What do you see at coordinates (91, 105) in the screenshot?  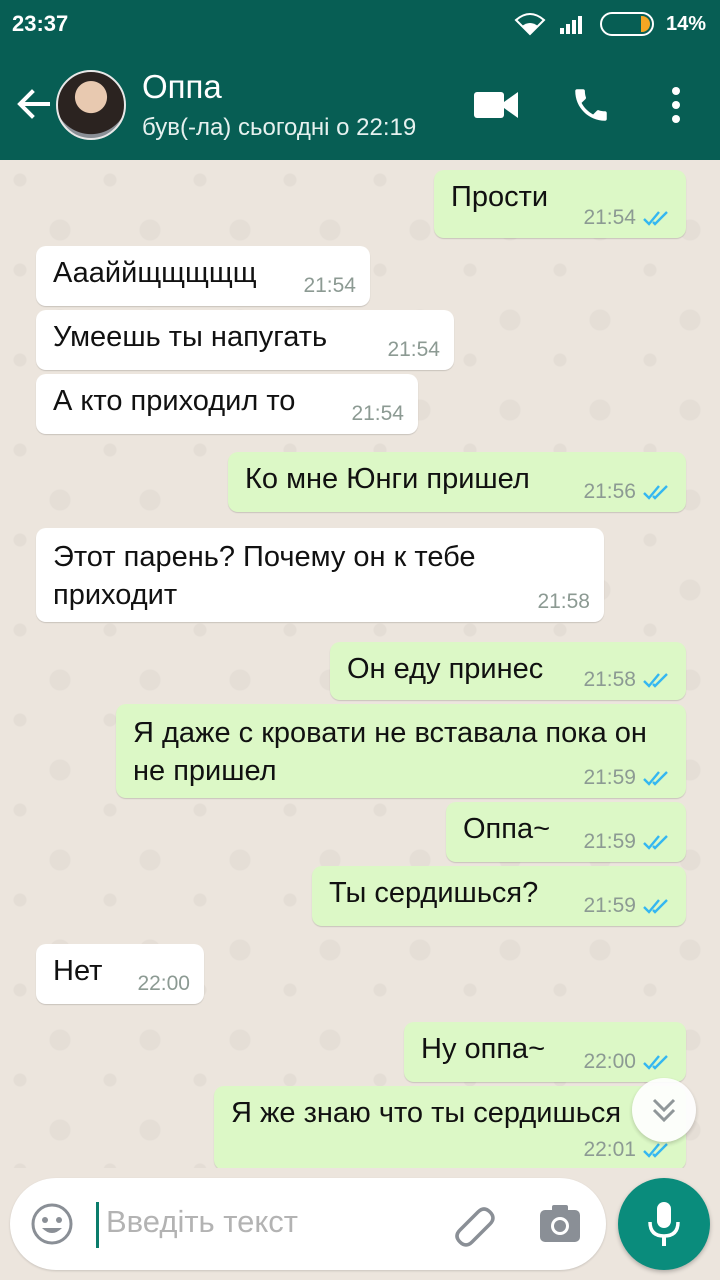 I see `avatar` at bounding box center [91, 105].